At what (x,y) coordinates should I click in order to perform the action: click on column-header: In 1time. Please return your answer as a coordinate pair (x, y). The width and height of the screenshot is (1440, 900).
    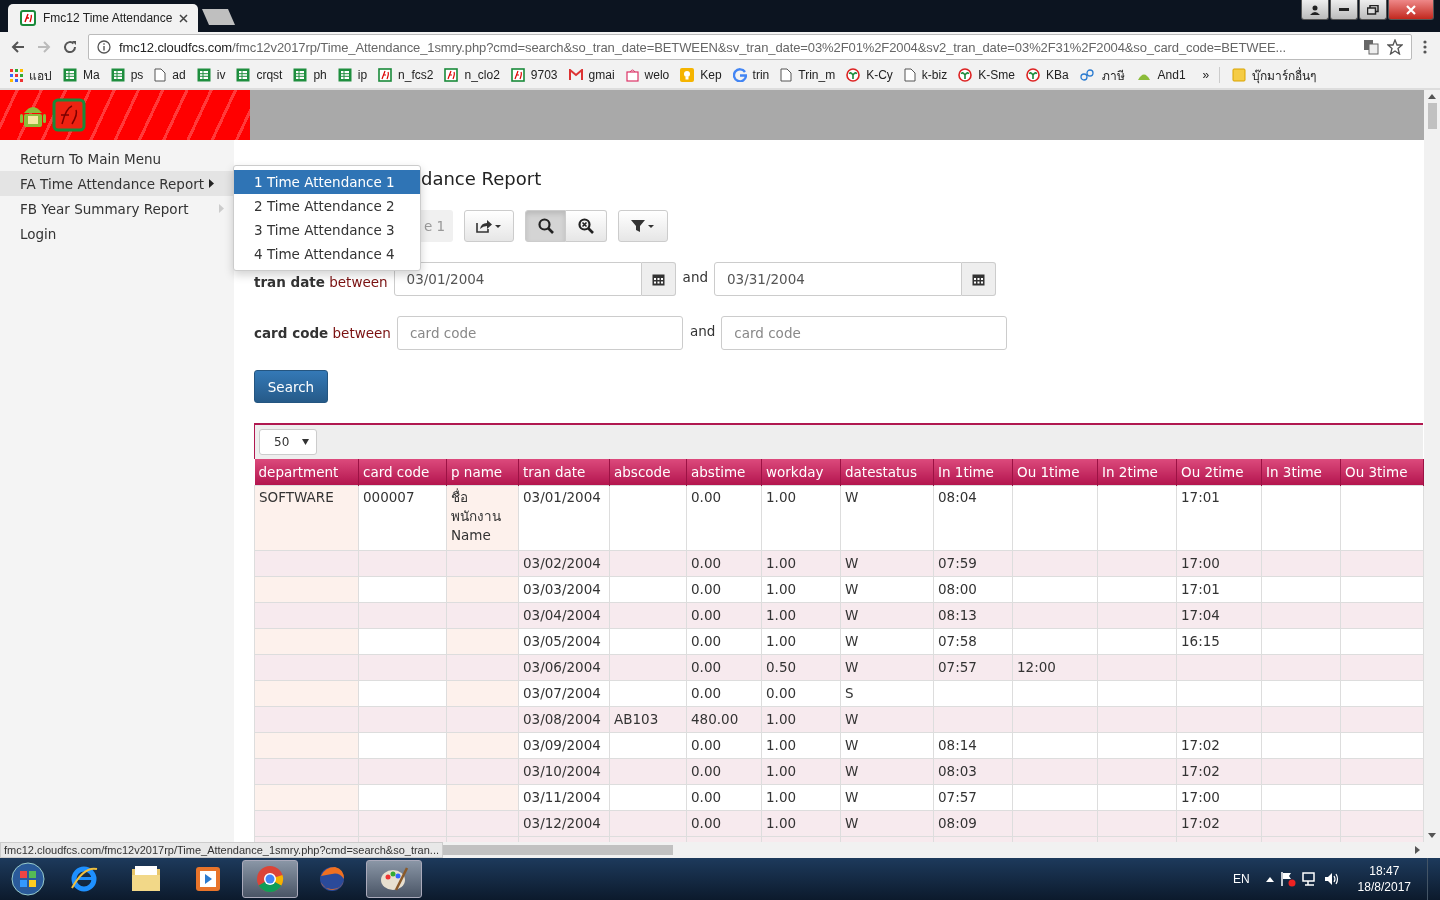
    Looking at the image, I should click on (973, 472).